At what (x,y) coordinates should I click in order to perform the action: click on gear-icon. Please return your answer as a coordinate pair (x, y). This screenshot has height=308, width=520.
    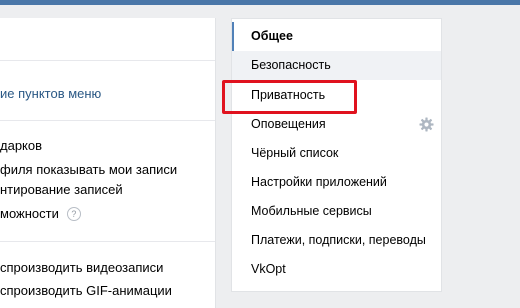
    Looking at the image, I should click on (426, 124).